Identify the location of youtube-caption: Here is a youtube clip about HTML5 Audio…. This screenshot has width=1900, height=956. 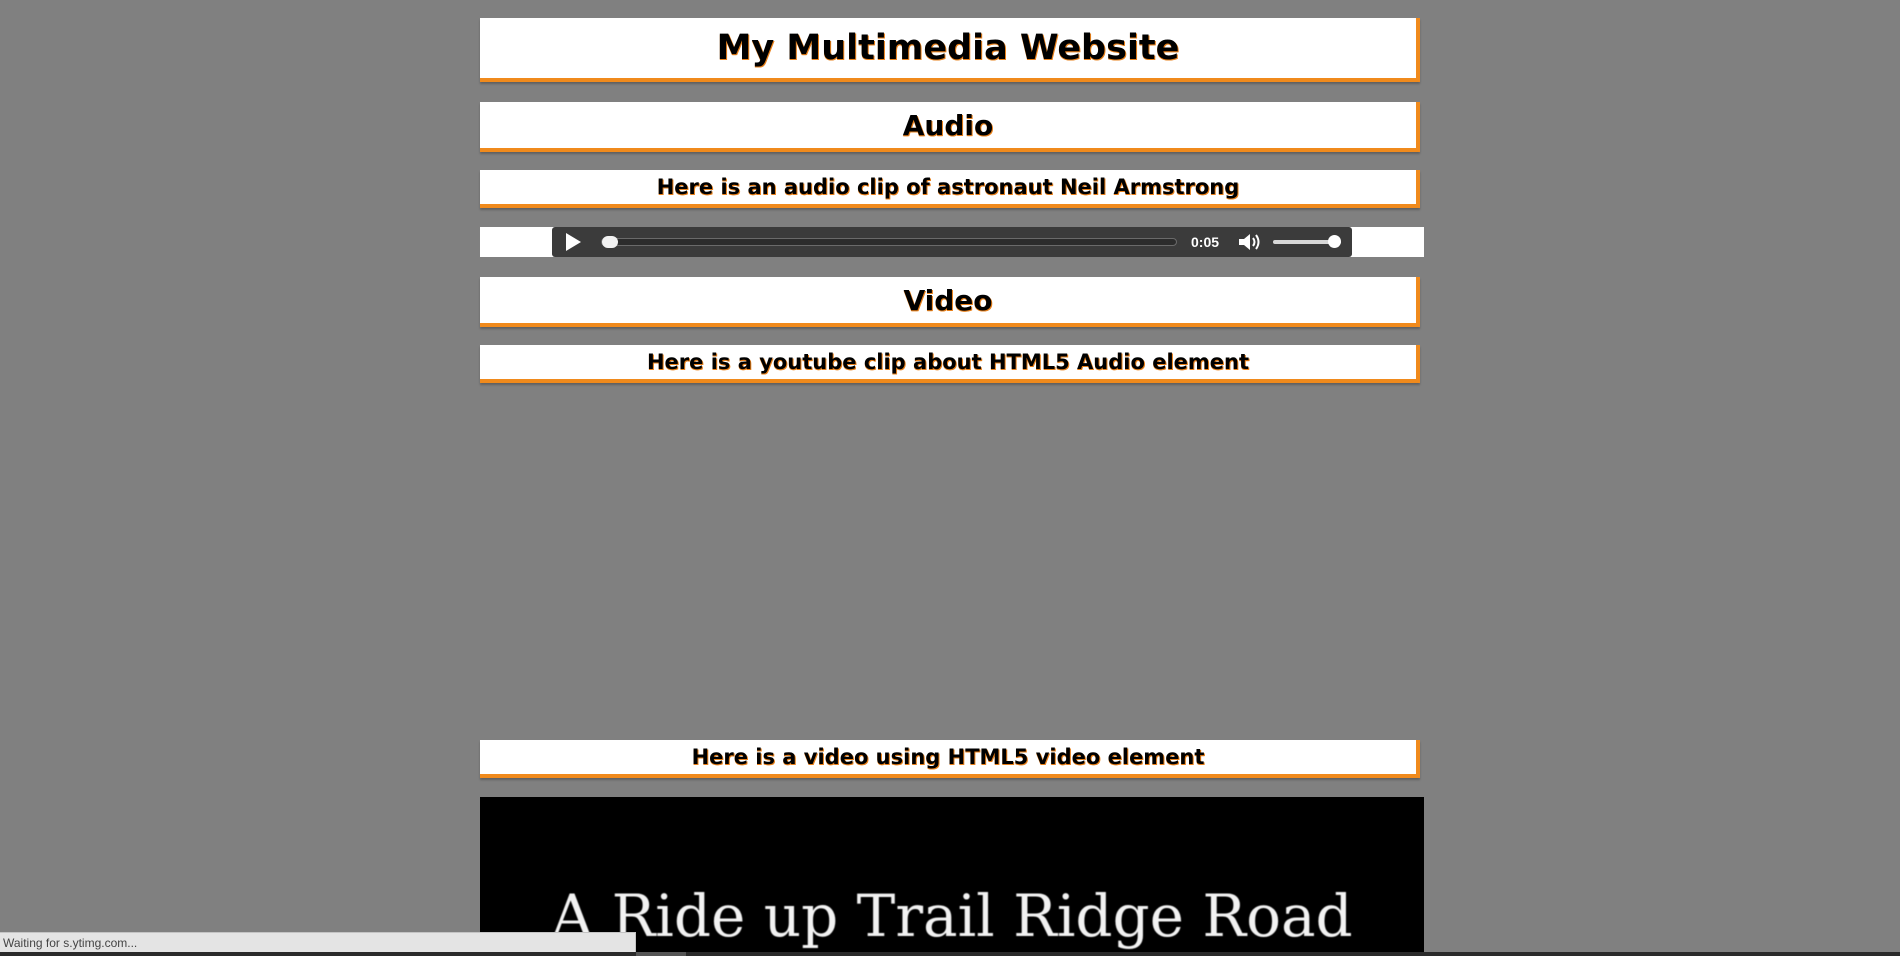
(950, 364).